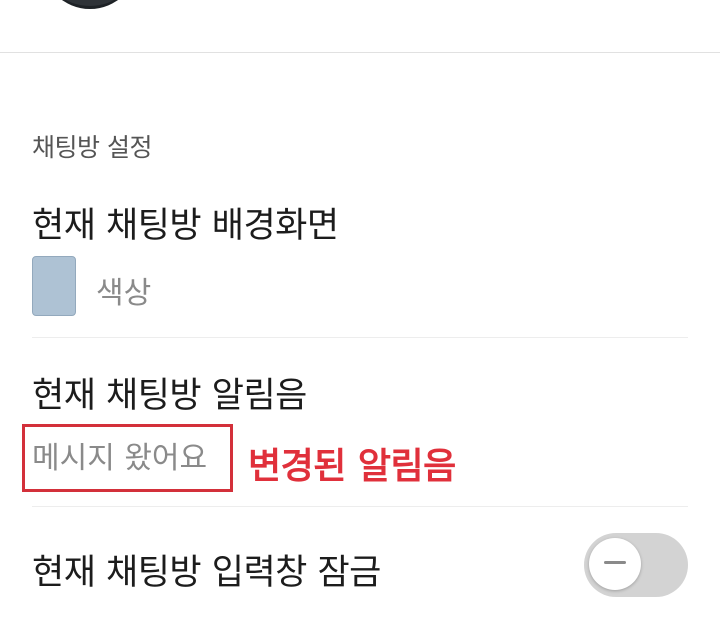  I want to click on background-setting-title: 현재 채팅방 배경화면, so click(185, 226).